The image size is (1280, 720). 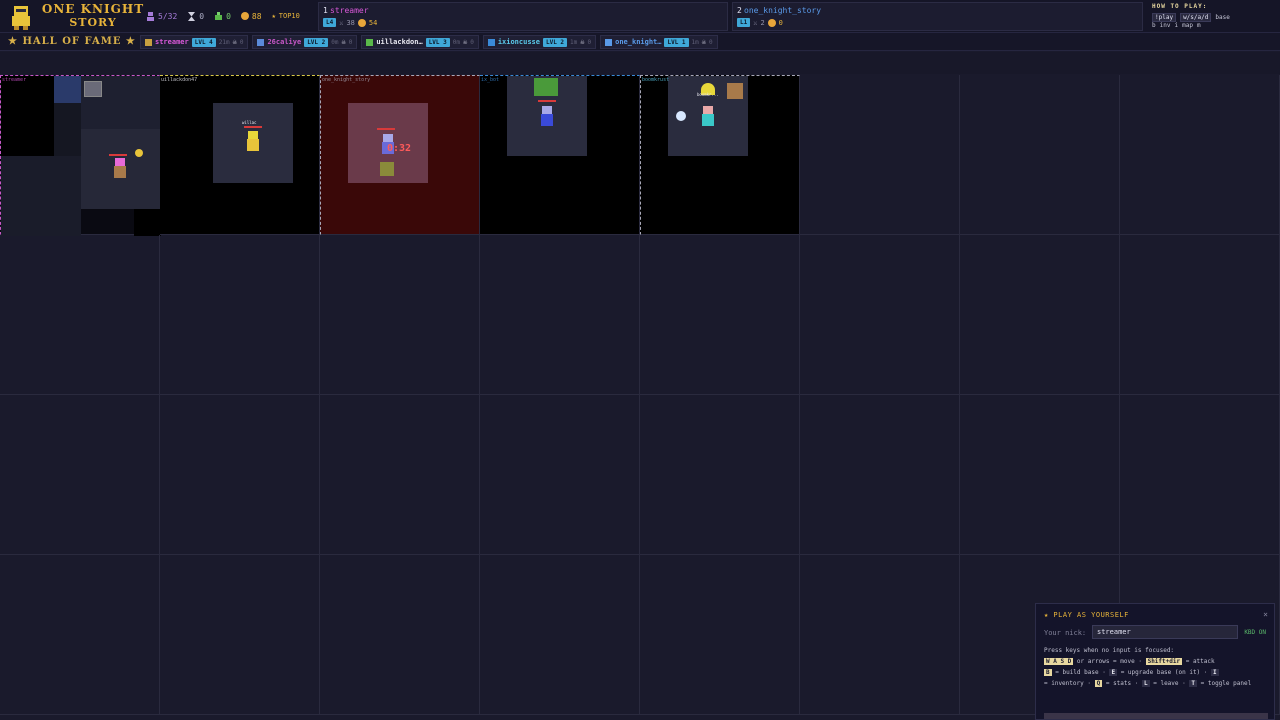 What do you see at coordinates (640, 63) in the screenshot?
I see `sub-toolbar` at bounding box center [640, 63].